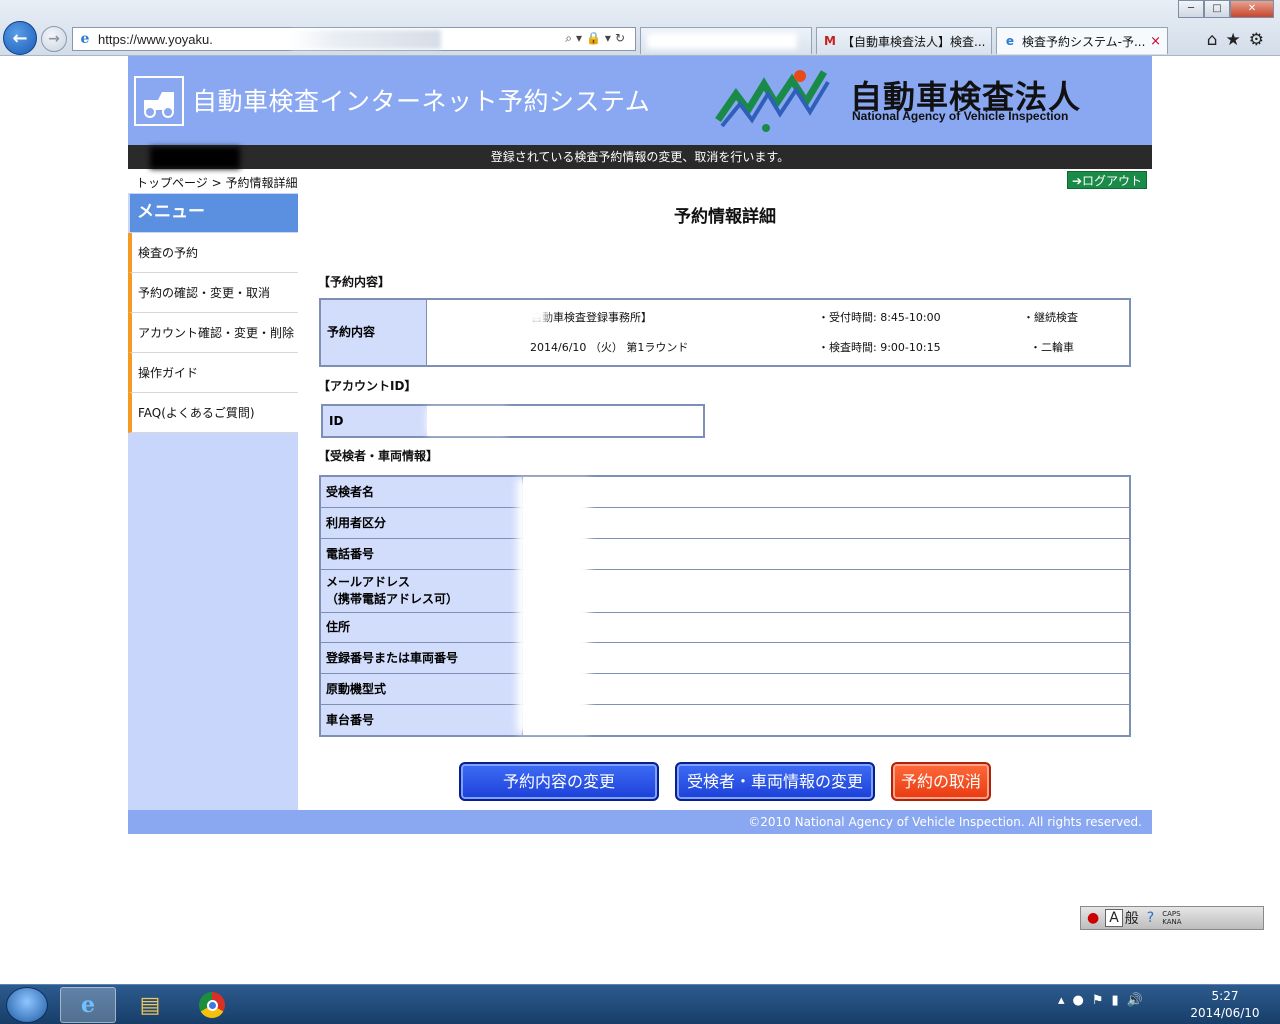  I want to click on vehicle-type: ・二輪車, so click(1052, 347).